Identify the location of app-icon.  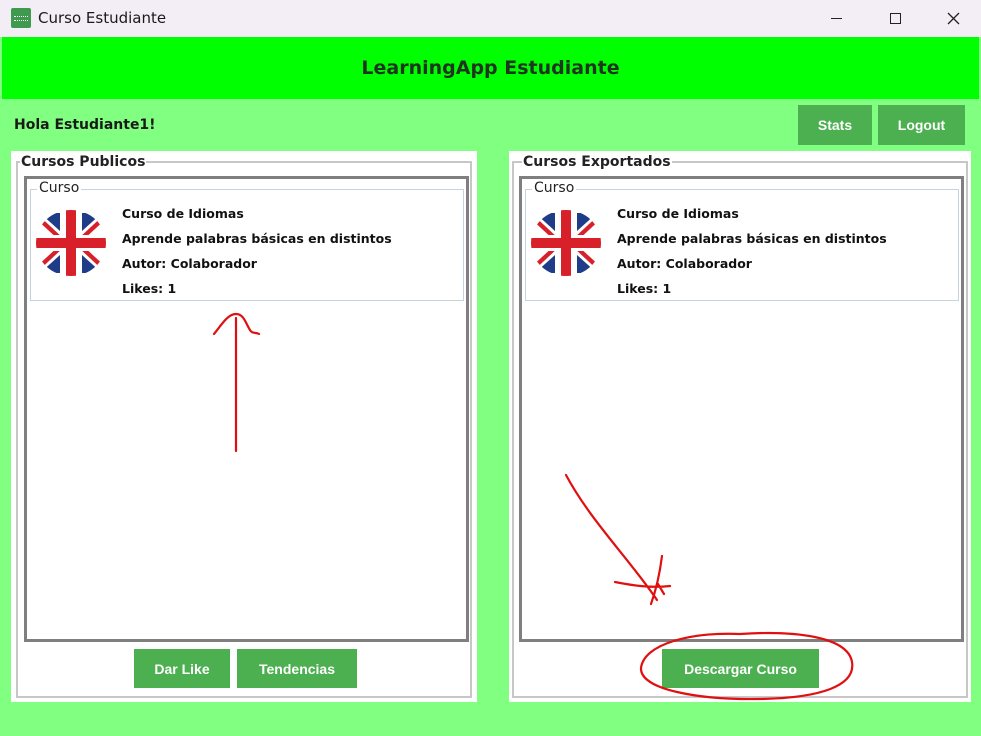
(21, 18).